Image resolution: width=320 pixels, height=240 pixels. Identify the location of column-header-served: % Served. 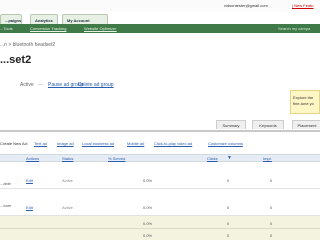
(116, 158).